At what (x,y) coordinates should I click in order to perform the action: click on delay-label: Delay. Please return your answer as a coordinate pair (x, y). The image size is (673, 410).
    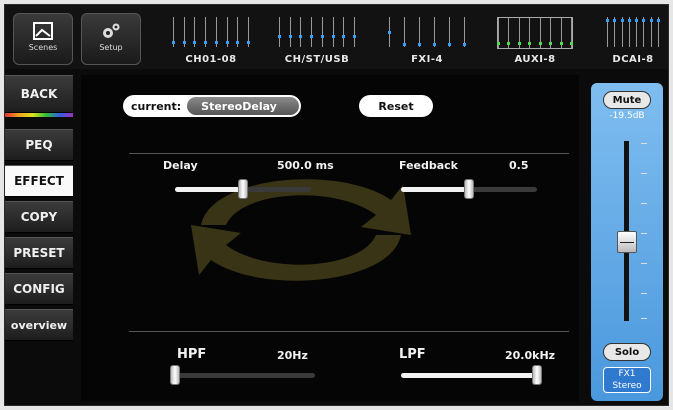
    Looking at the image, I should click on (180, 165).